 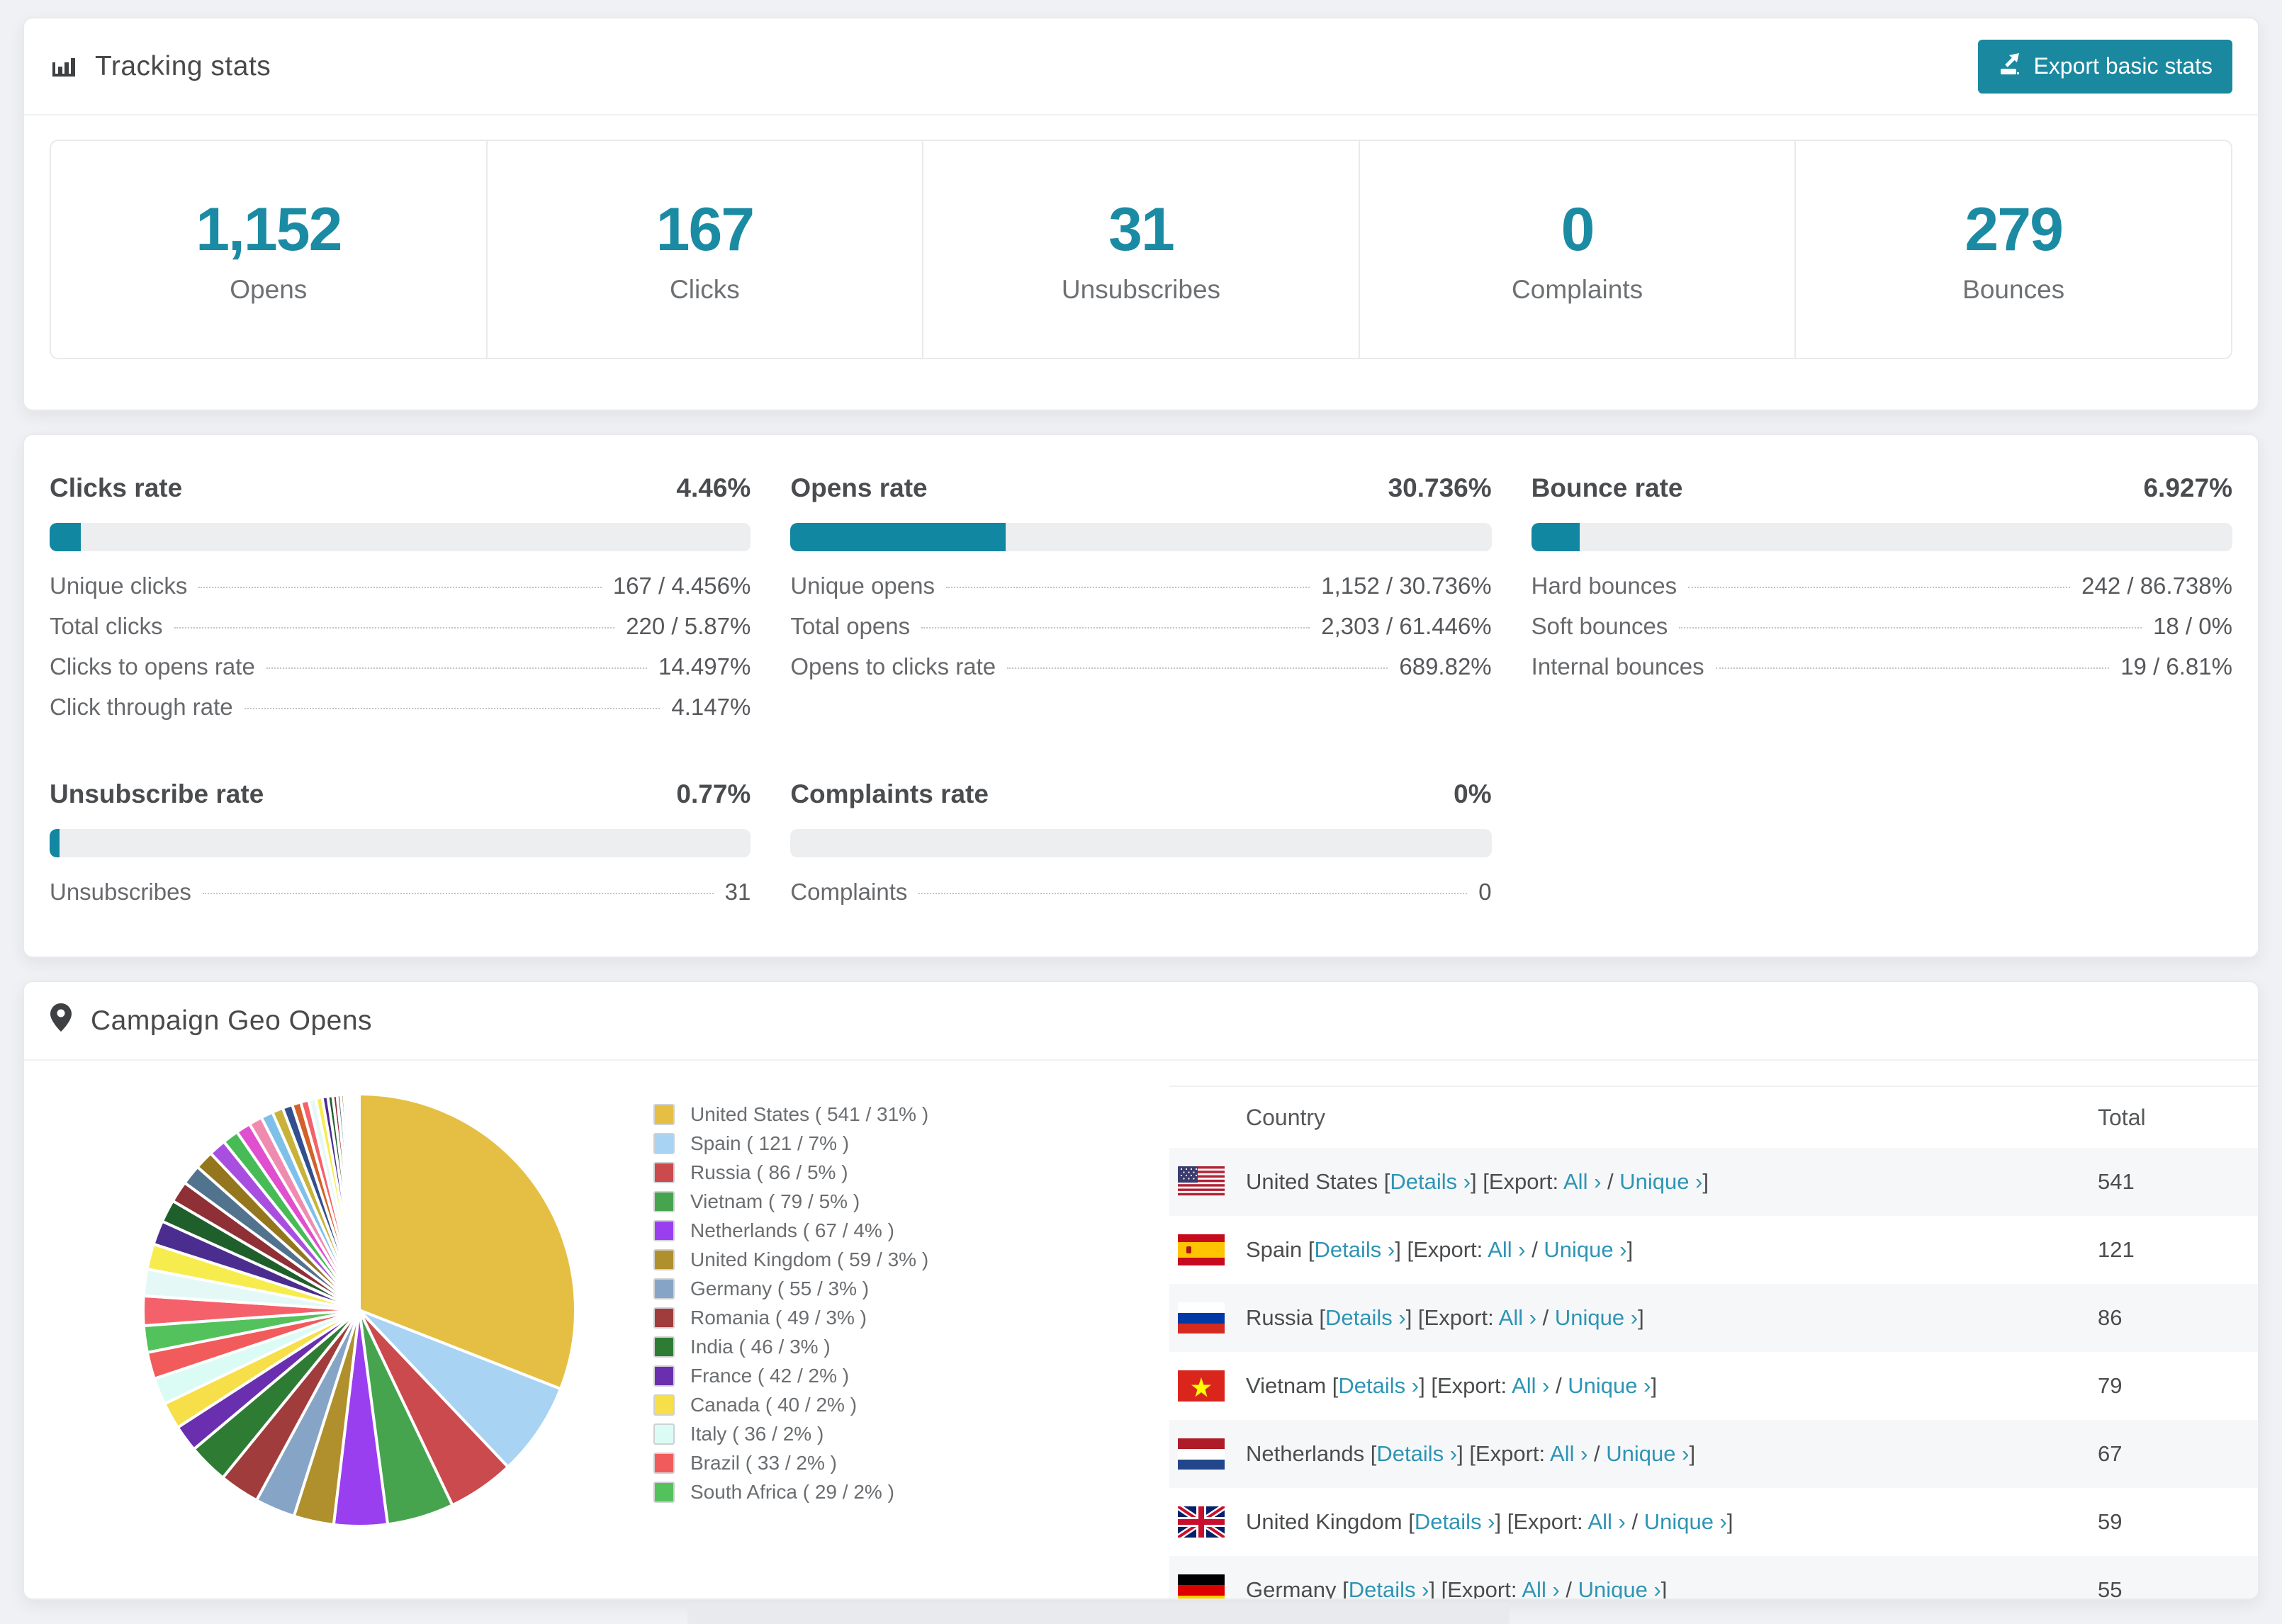 I want to click on rate-head: Complaints rate 0%, so click(x=1140, y=794).